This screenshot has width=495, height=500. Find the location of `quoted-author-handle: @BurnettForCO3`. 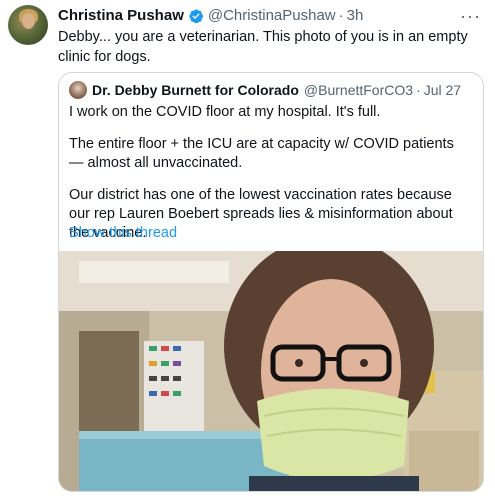

quoted-author-handle: @BurnettForCO3 is located at coordinates (358, 90).